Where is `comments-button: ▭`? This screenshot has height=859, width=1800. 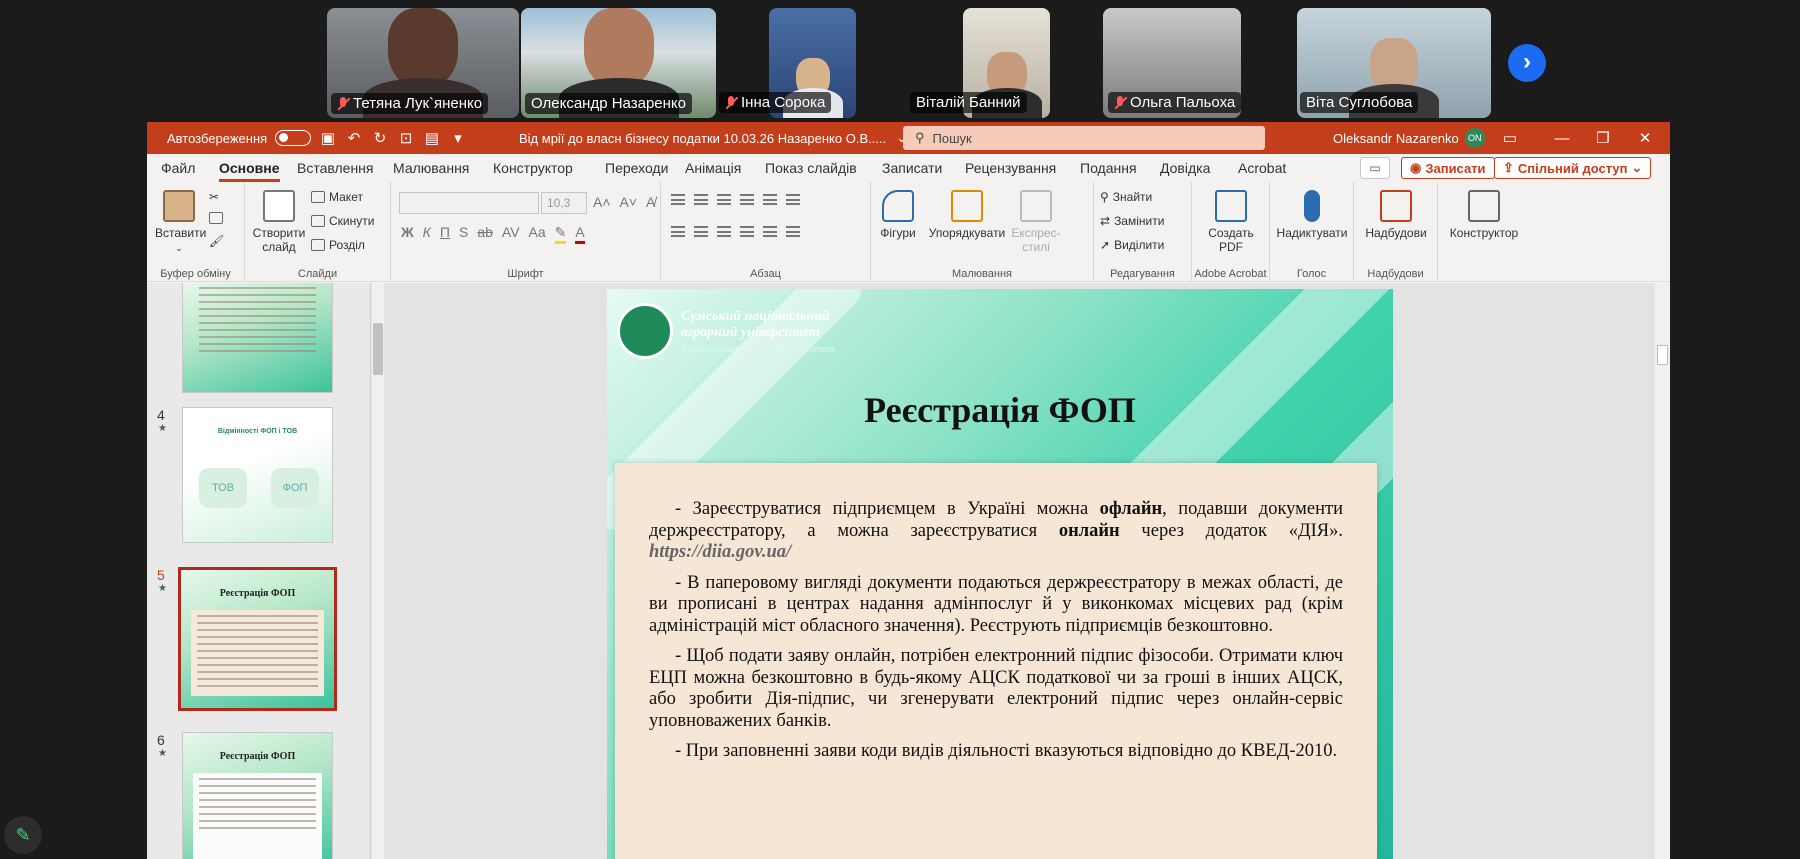 comments-button: ▭ is located at coordinates (1375, 168).